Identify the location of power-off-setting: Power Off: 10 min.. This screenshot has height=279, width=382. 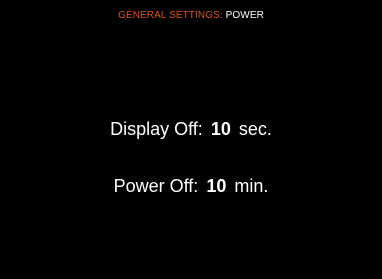
(191, 186).